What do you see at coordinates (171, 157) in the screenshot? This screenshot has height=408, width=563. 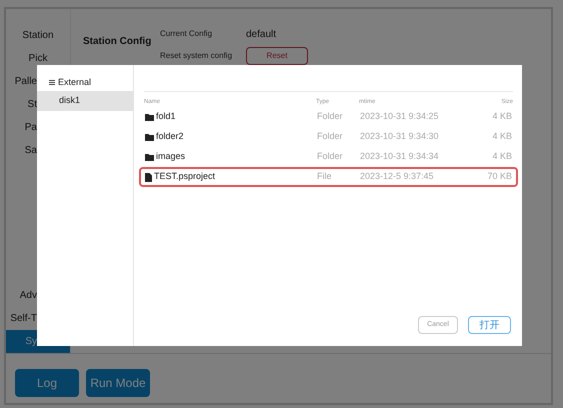 I see `file-name: images` at bounding box center [171, 157].